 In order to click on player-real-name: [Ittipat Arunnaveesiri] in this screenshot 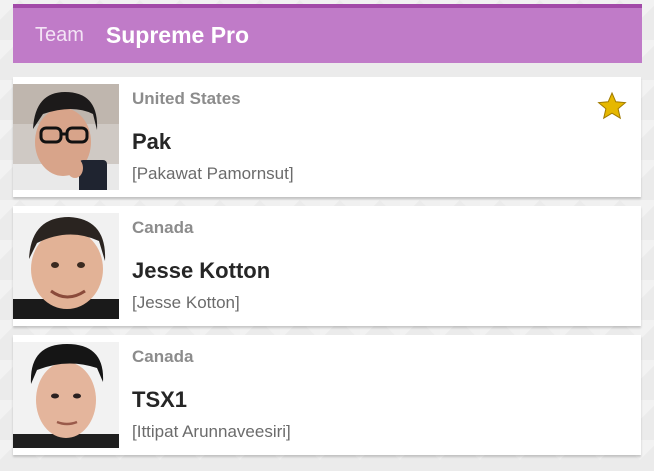, I will do `click(211, 431)`.